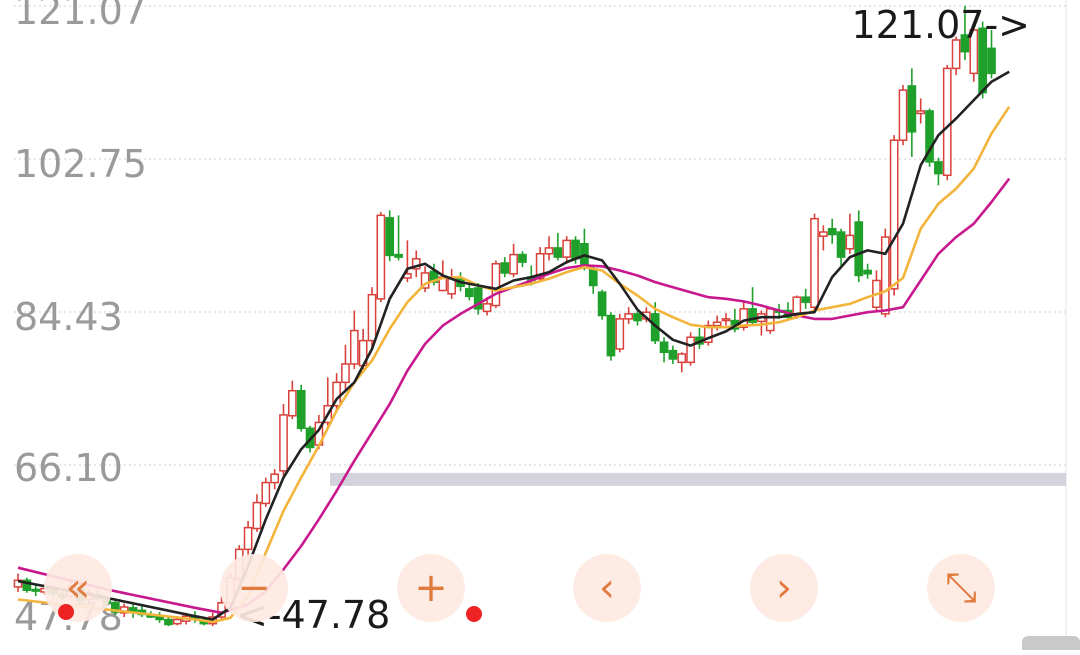 This screenshot has height=655, width=1080. I want to click on support-band, so click(698, 479).